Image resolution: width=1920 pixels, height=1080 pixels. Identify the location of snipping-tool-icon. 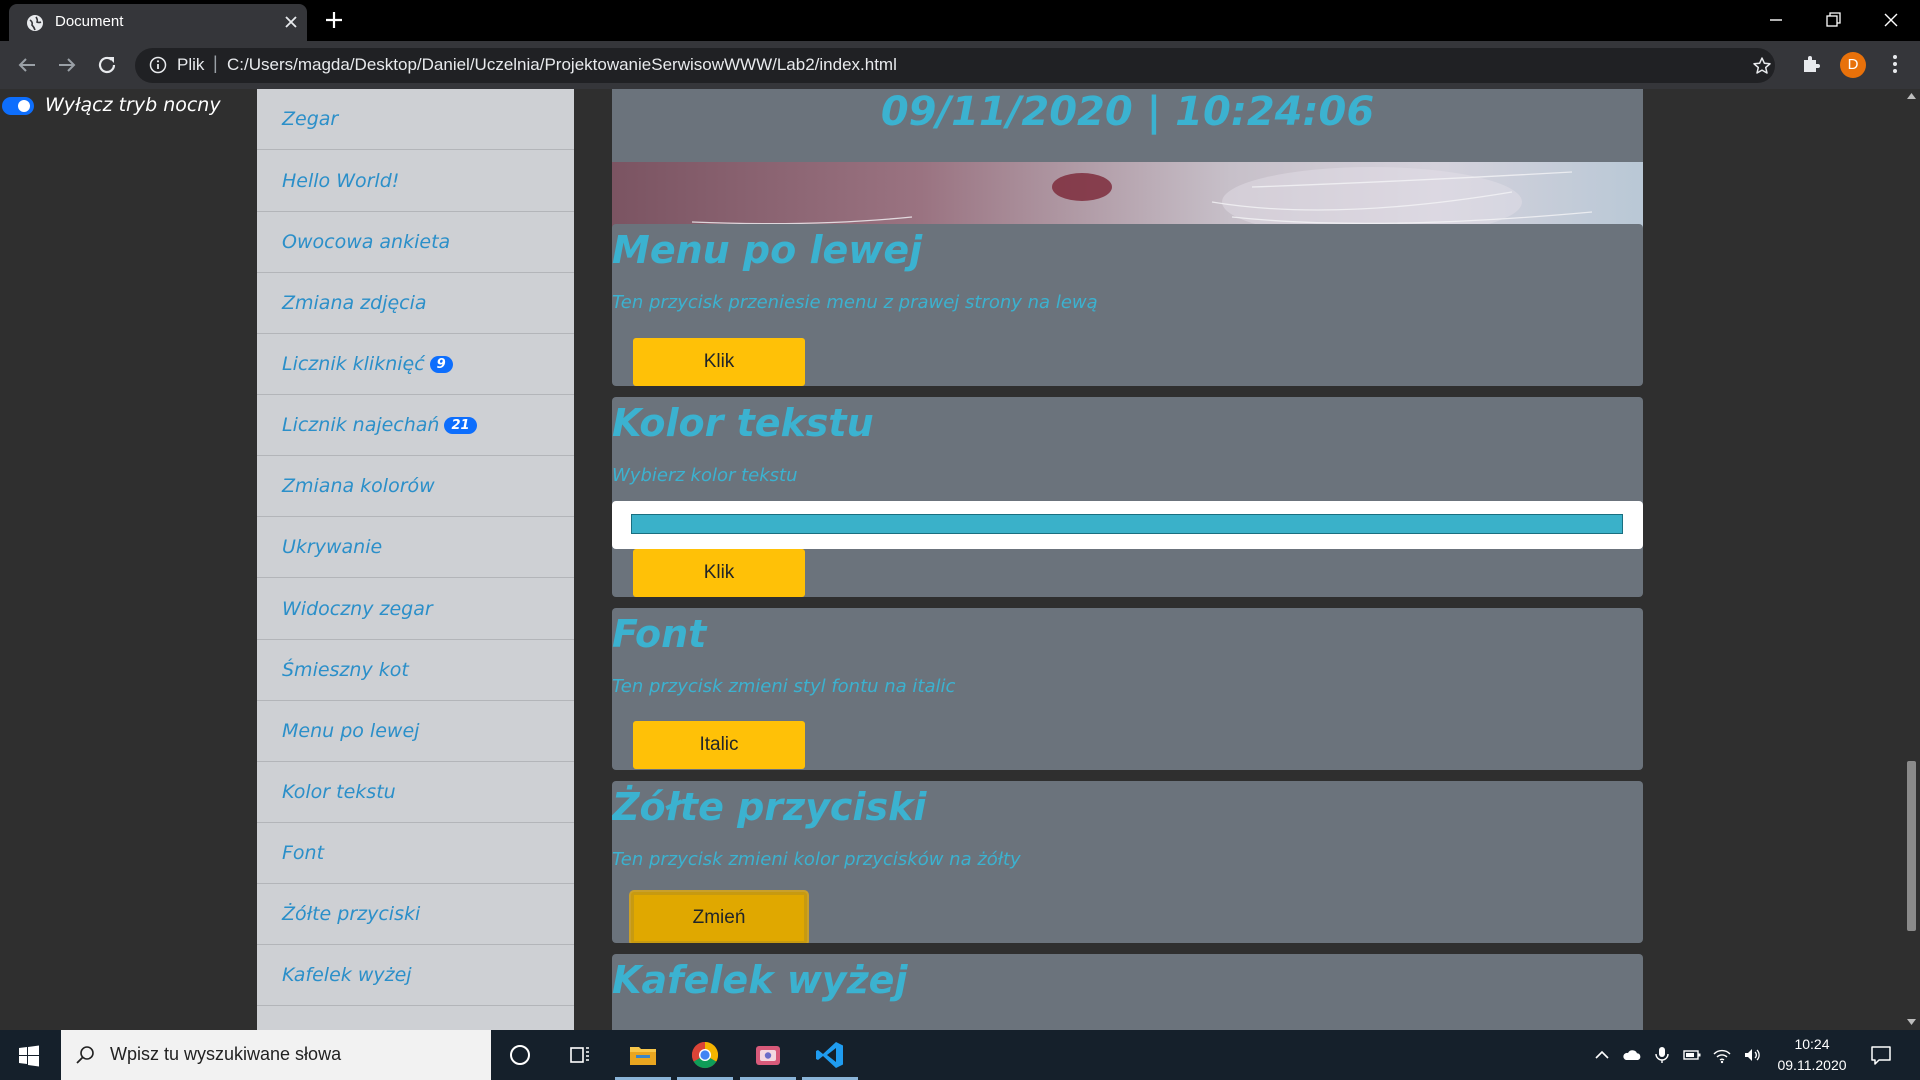
(768, 1055).